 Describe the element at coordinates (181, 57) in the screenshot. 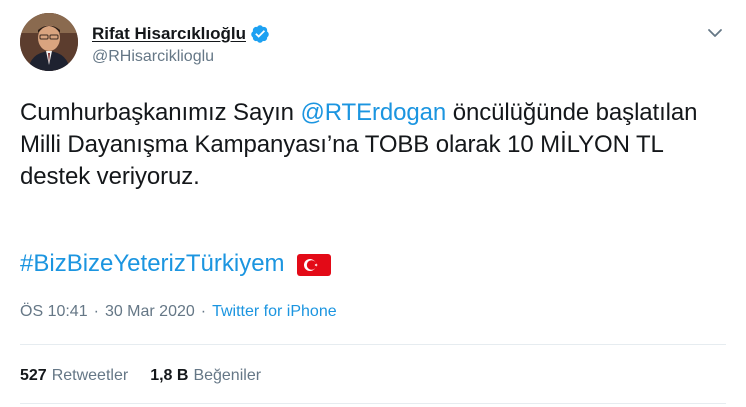

I see `user-handle: @RHisarciklioglu` at that location.